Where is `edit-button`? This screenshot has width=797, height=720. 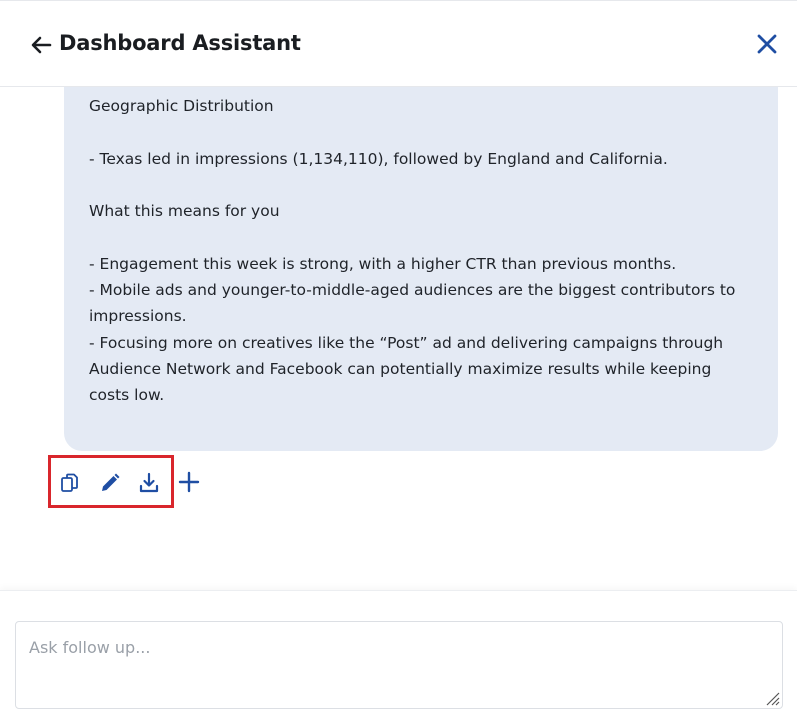 edit-button is located at coordinates (110, 483).